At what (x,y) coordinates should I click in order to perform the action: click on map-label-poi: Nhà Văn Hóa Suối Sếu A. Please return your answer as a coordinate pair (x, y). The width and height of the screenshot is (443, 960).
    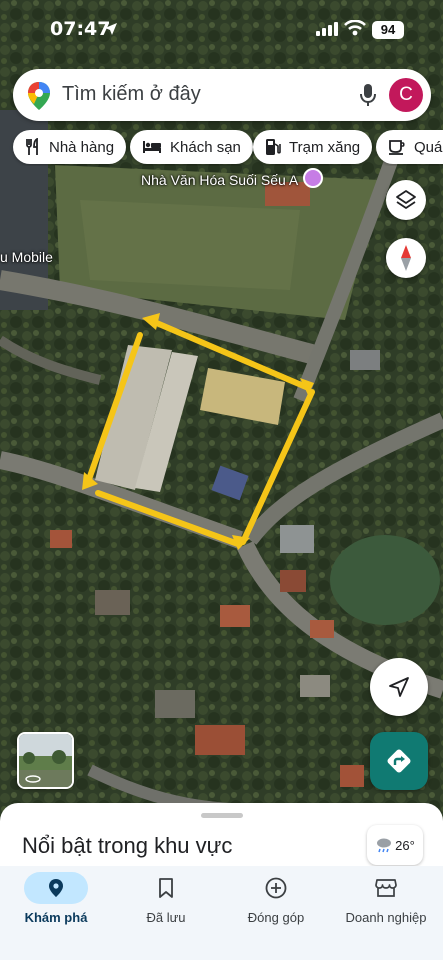
    Looking at the image, I should click on (219, 180).